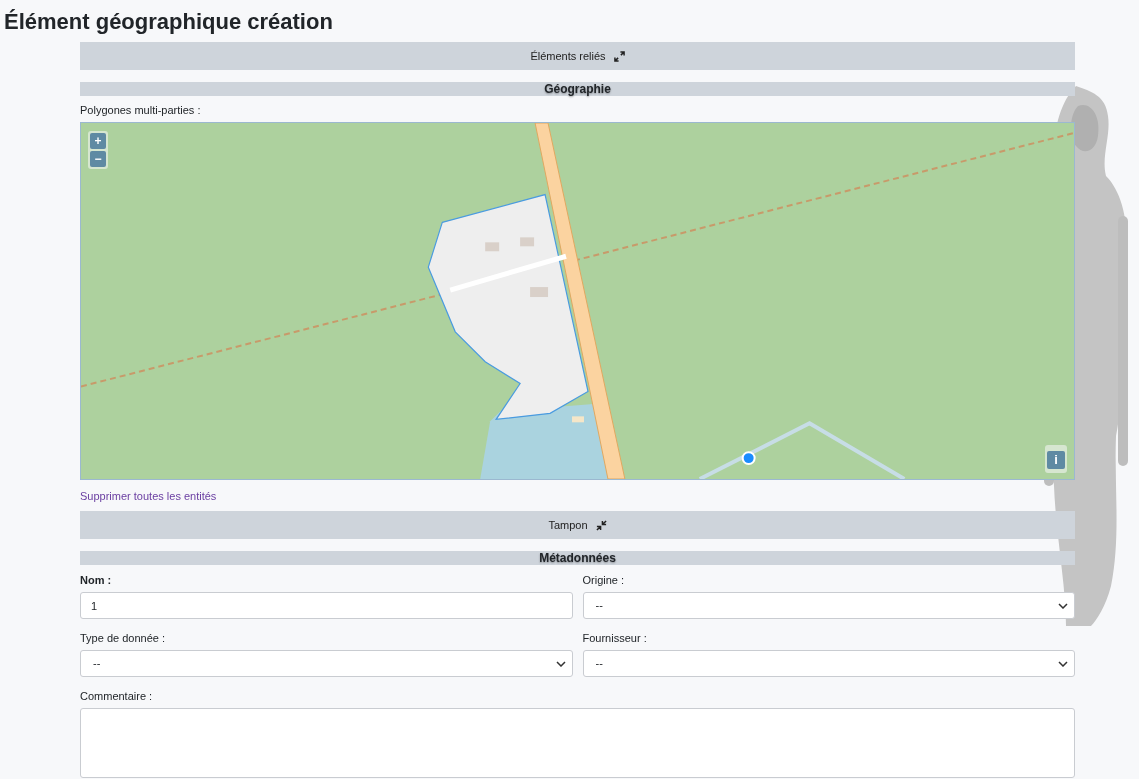  Describe the element at coordinates (577, 89) in the screenshot. I see `section-heading: Géographie` at that location.